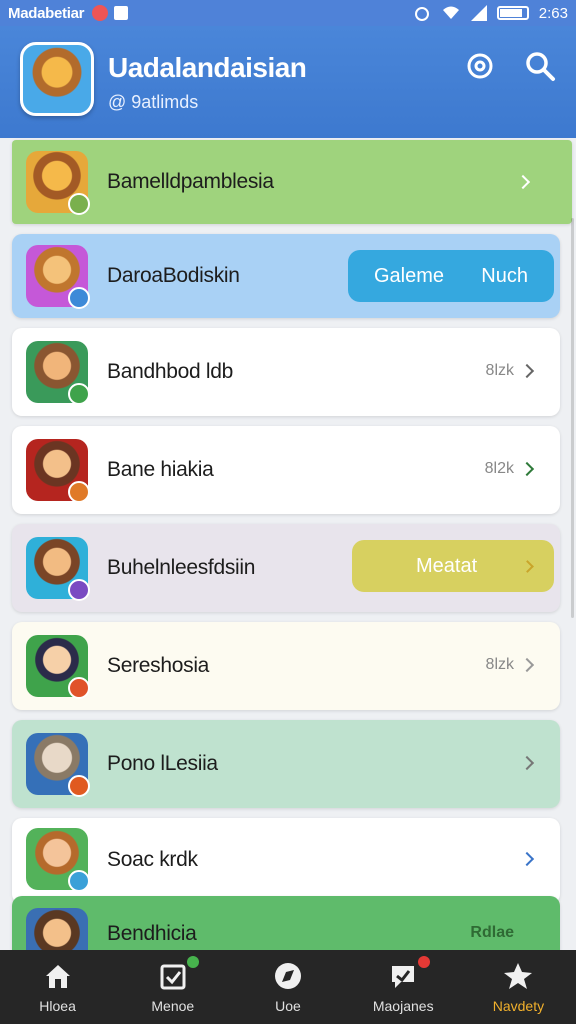 The width and height of the screenshot is (576, 1024). Describe the element at coordinates (512, 13) in the screenshot. I see `battery-icon` at that location.